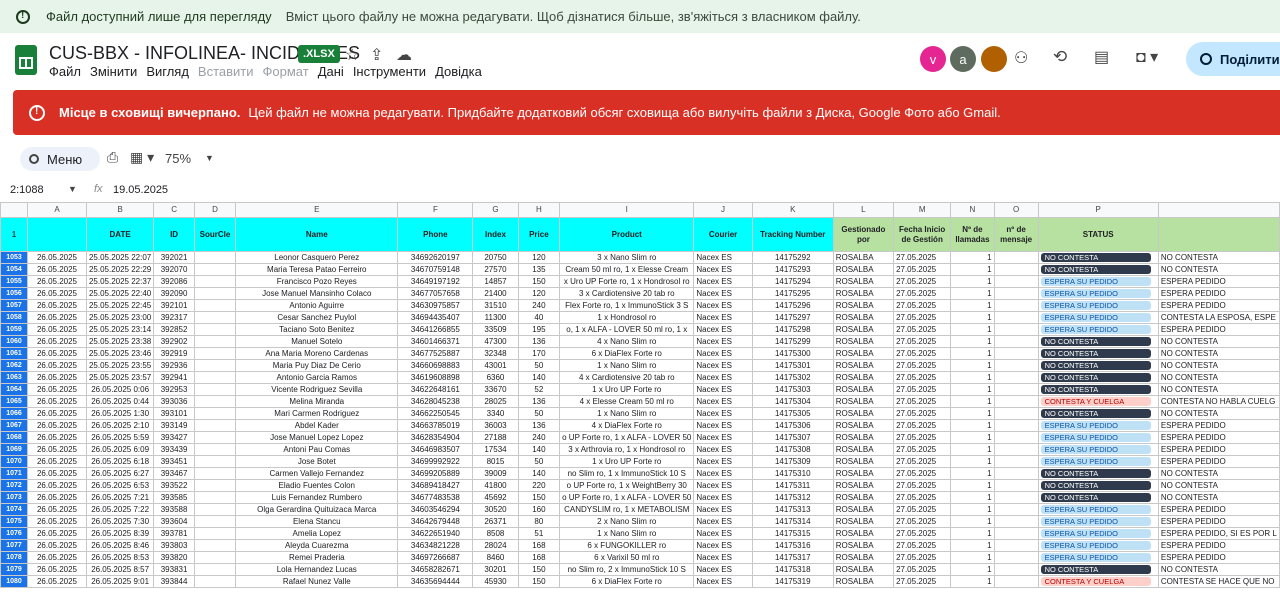  I want to click on cell: 393036, so click(174, 401).